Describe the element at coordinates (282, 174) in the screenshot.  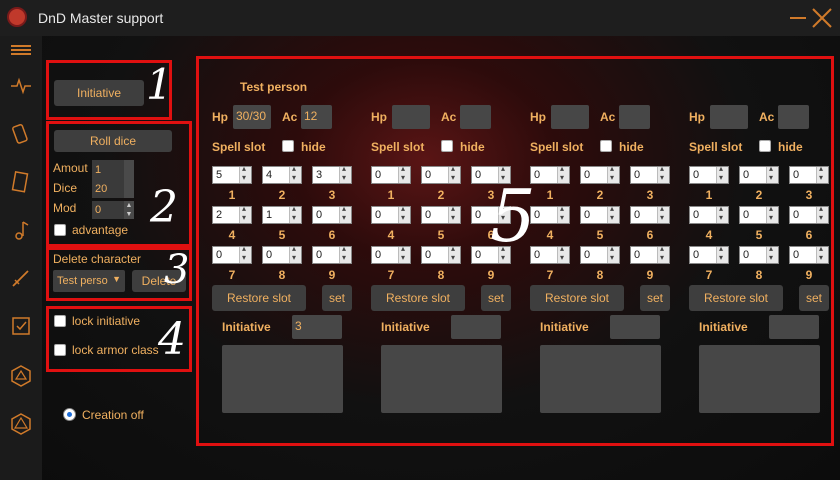
I see `spell-slot-stepper: 4` at that location.